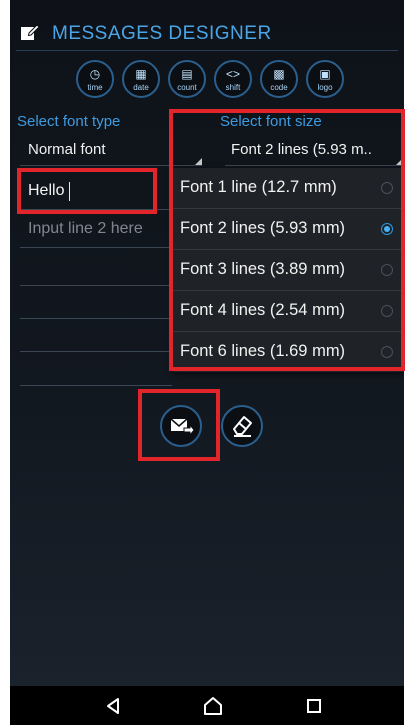 The width and height of the screenshot is (405, 725). I want to click on line-2-input, so click(96, 229).